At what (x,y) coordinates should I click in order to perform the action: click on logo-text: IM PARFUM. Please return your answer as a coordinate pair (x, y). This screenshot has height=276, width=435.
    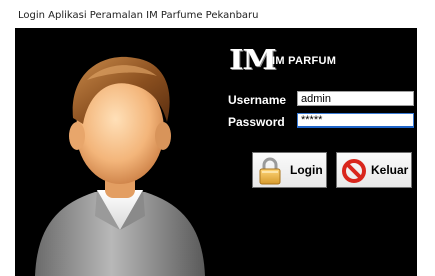
    Looking at the image, I should click on (304, 61).